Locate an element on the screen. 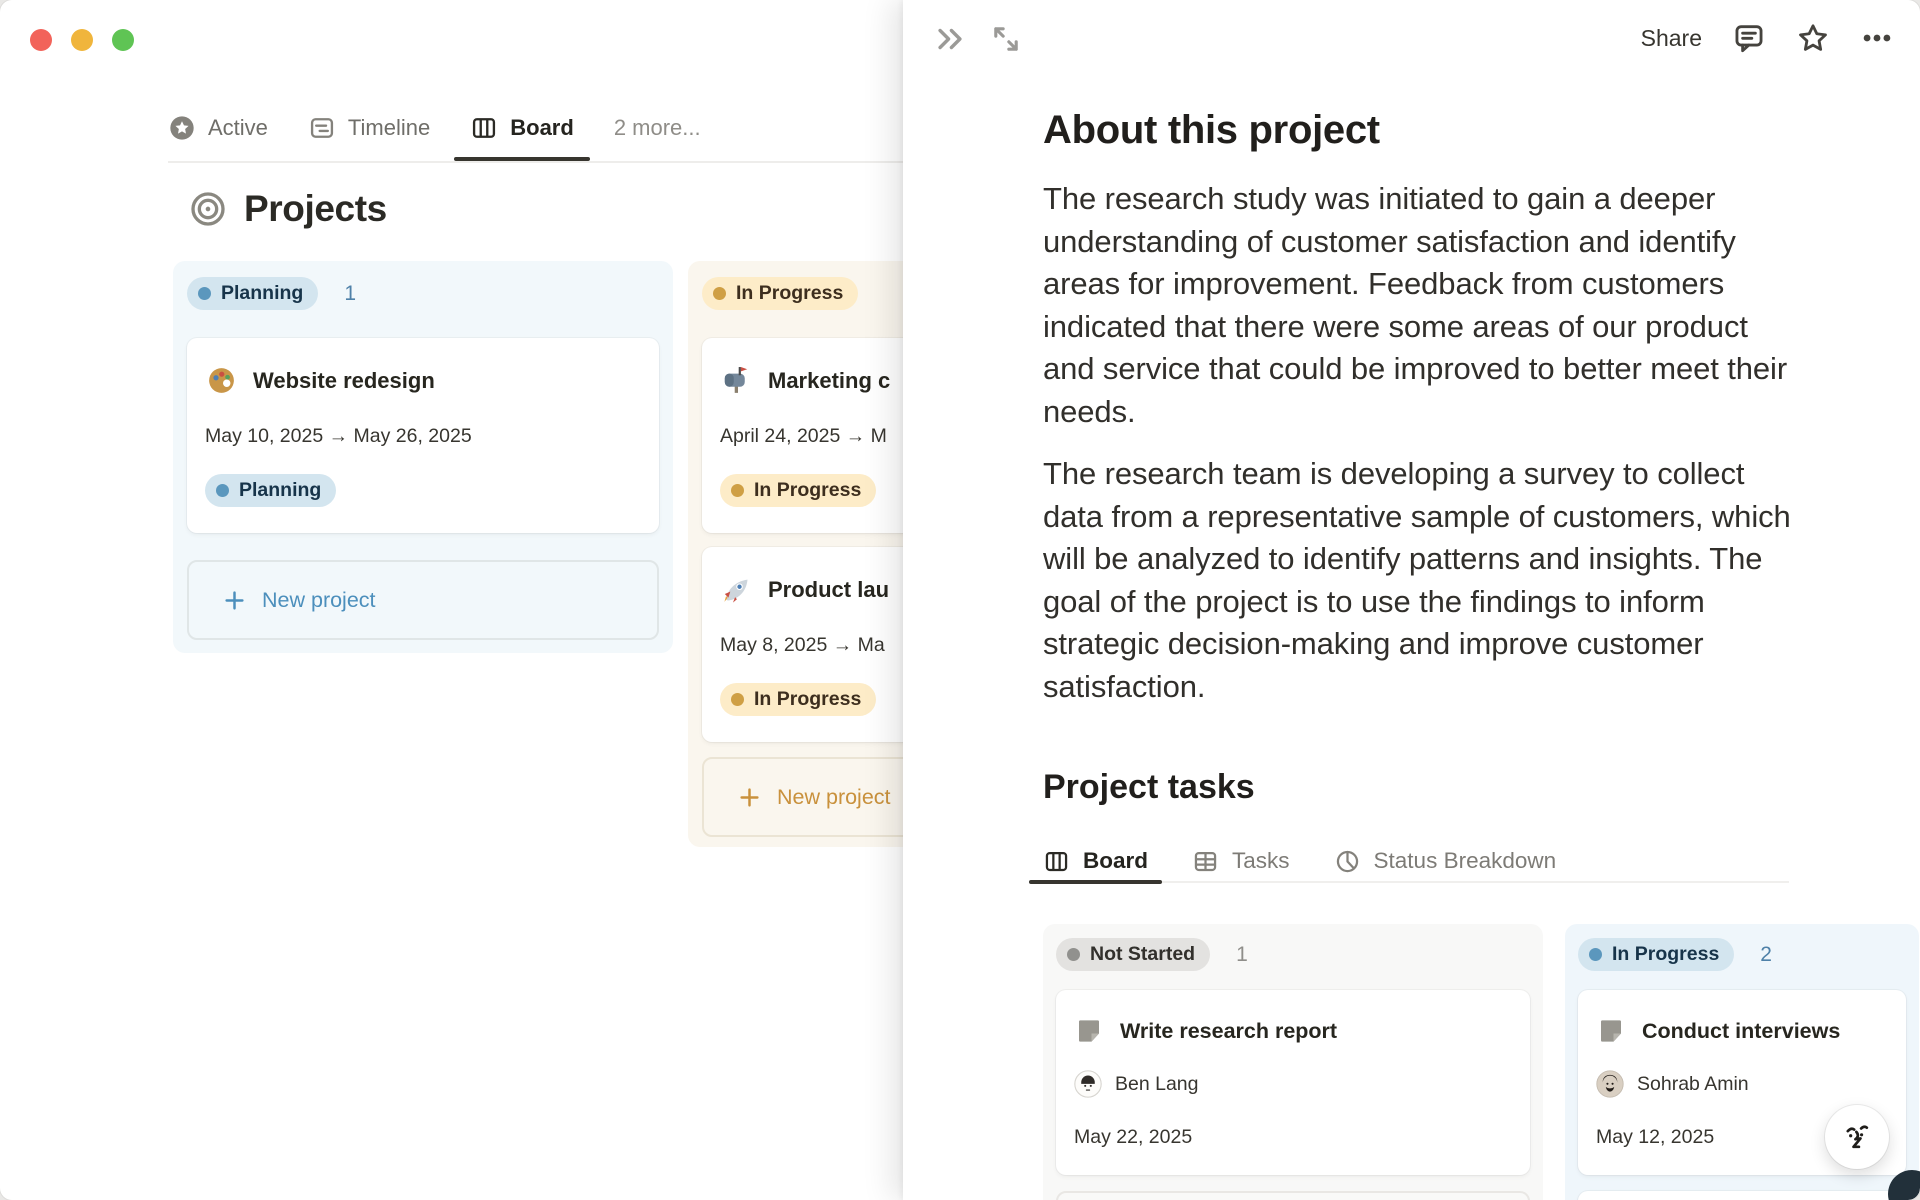 The width and height of the screenshot is (1920, 1200). mailbox-icon is located at coordinates (736, 380).